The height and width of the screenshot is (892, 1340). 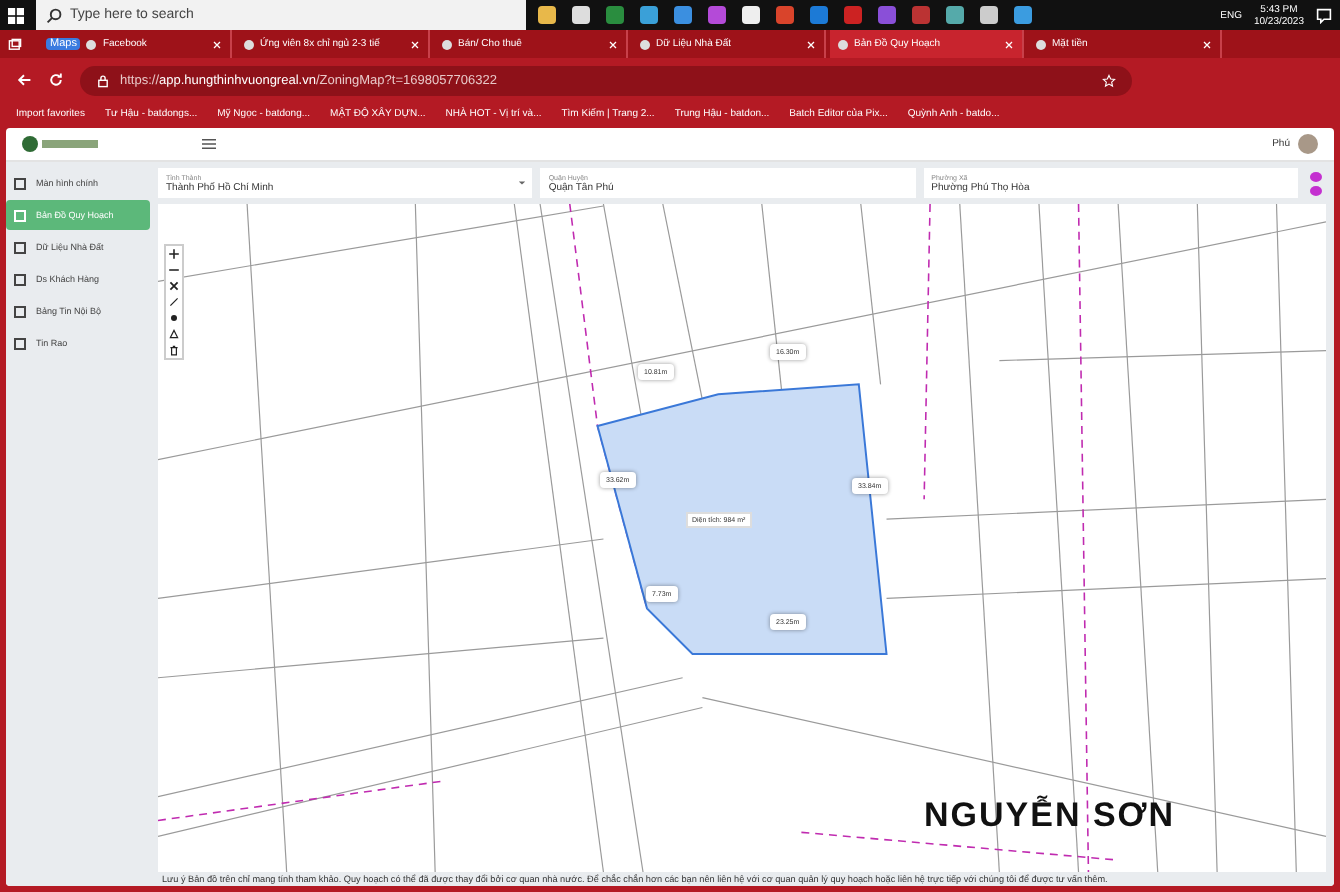 I want to click on notification-icon, so click(x=1324, y=15).